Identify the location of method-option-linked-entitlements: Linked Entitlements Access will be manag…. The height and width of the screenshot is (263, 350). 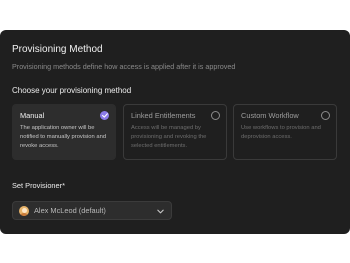
(175, 132).